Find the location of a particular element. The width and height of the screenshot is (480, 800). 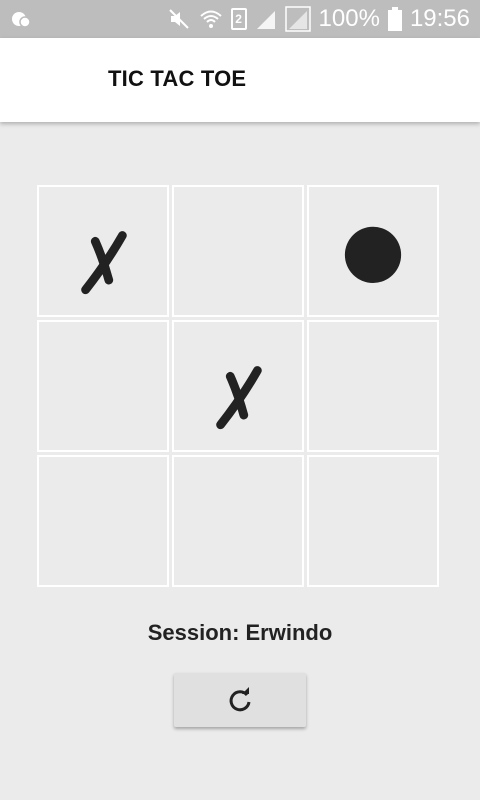

o-mark is located at coordinates (373, 254).